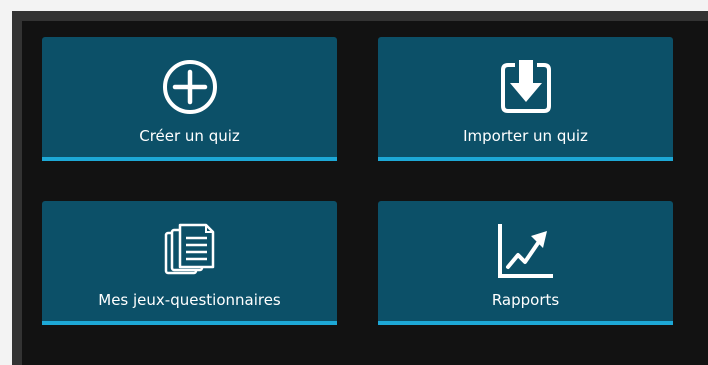 This screenshot has width=708, height=365. I want to click on create-quiz-tile: Créer un quiz, so click(189, 99).